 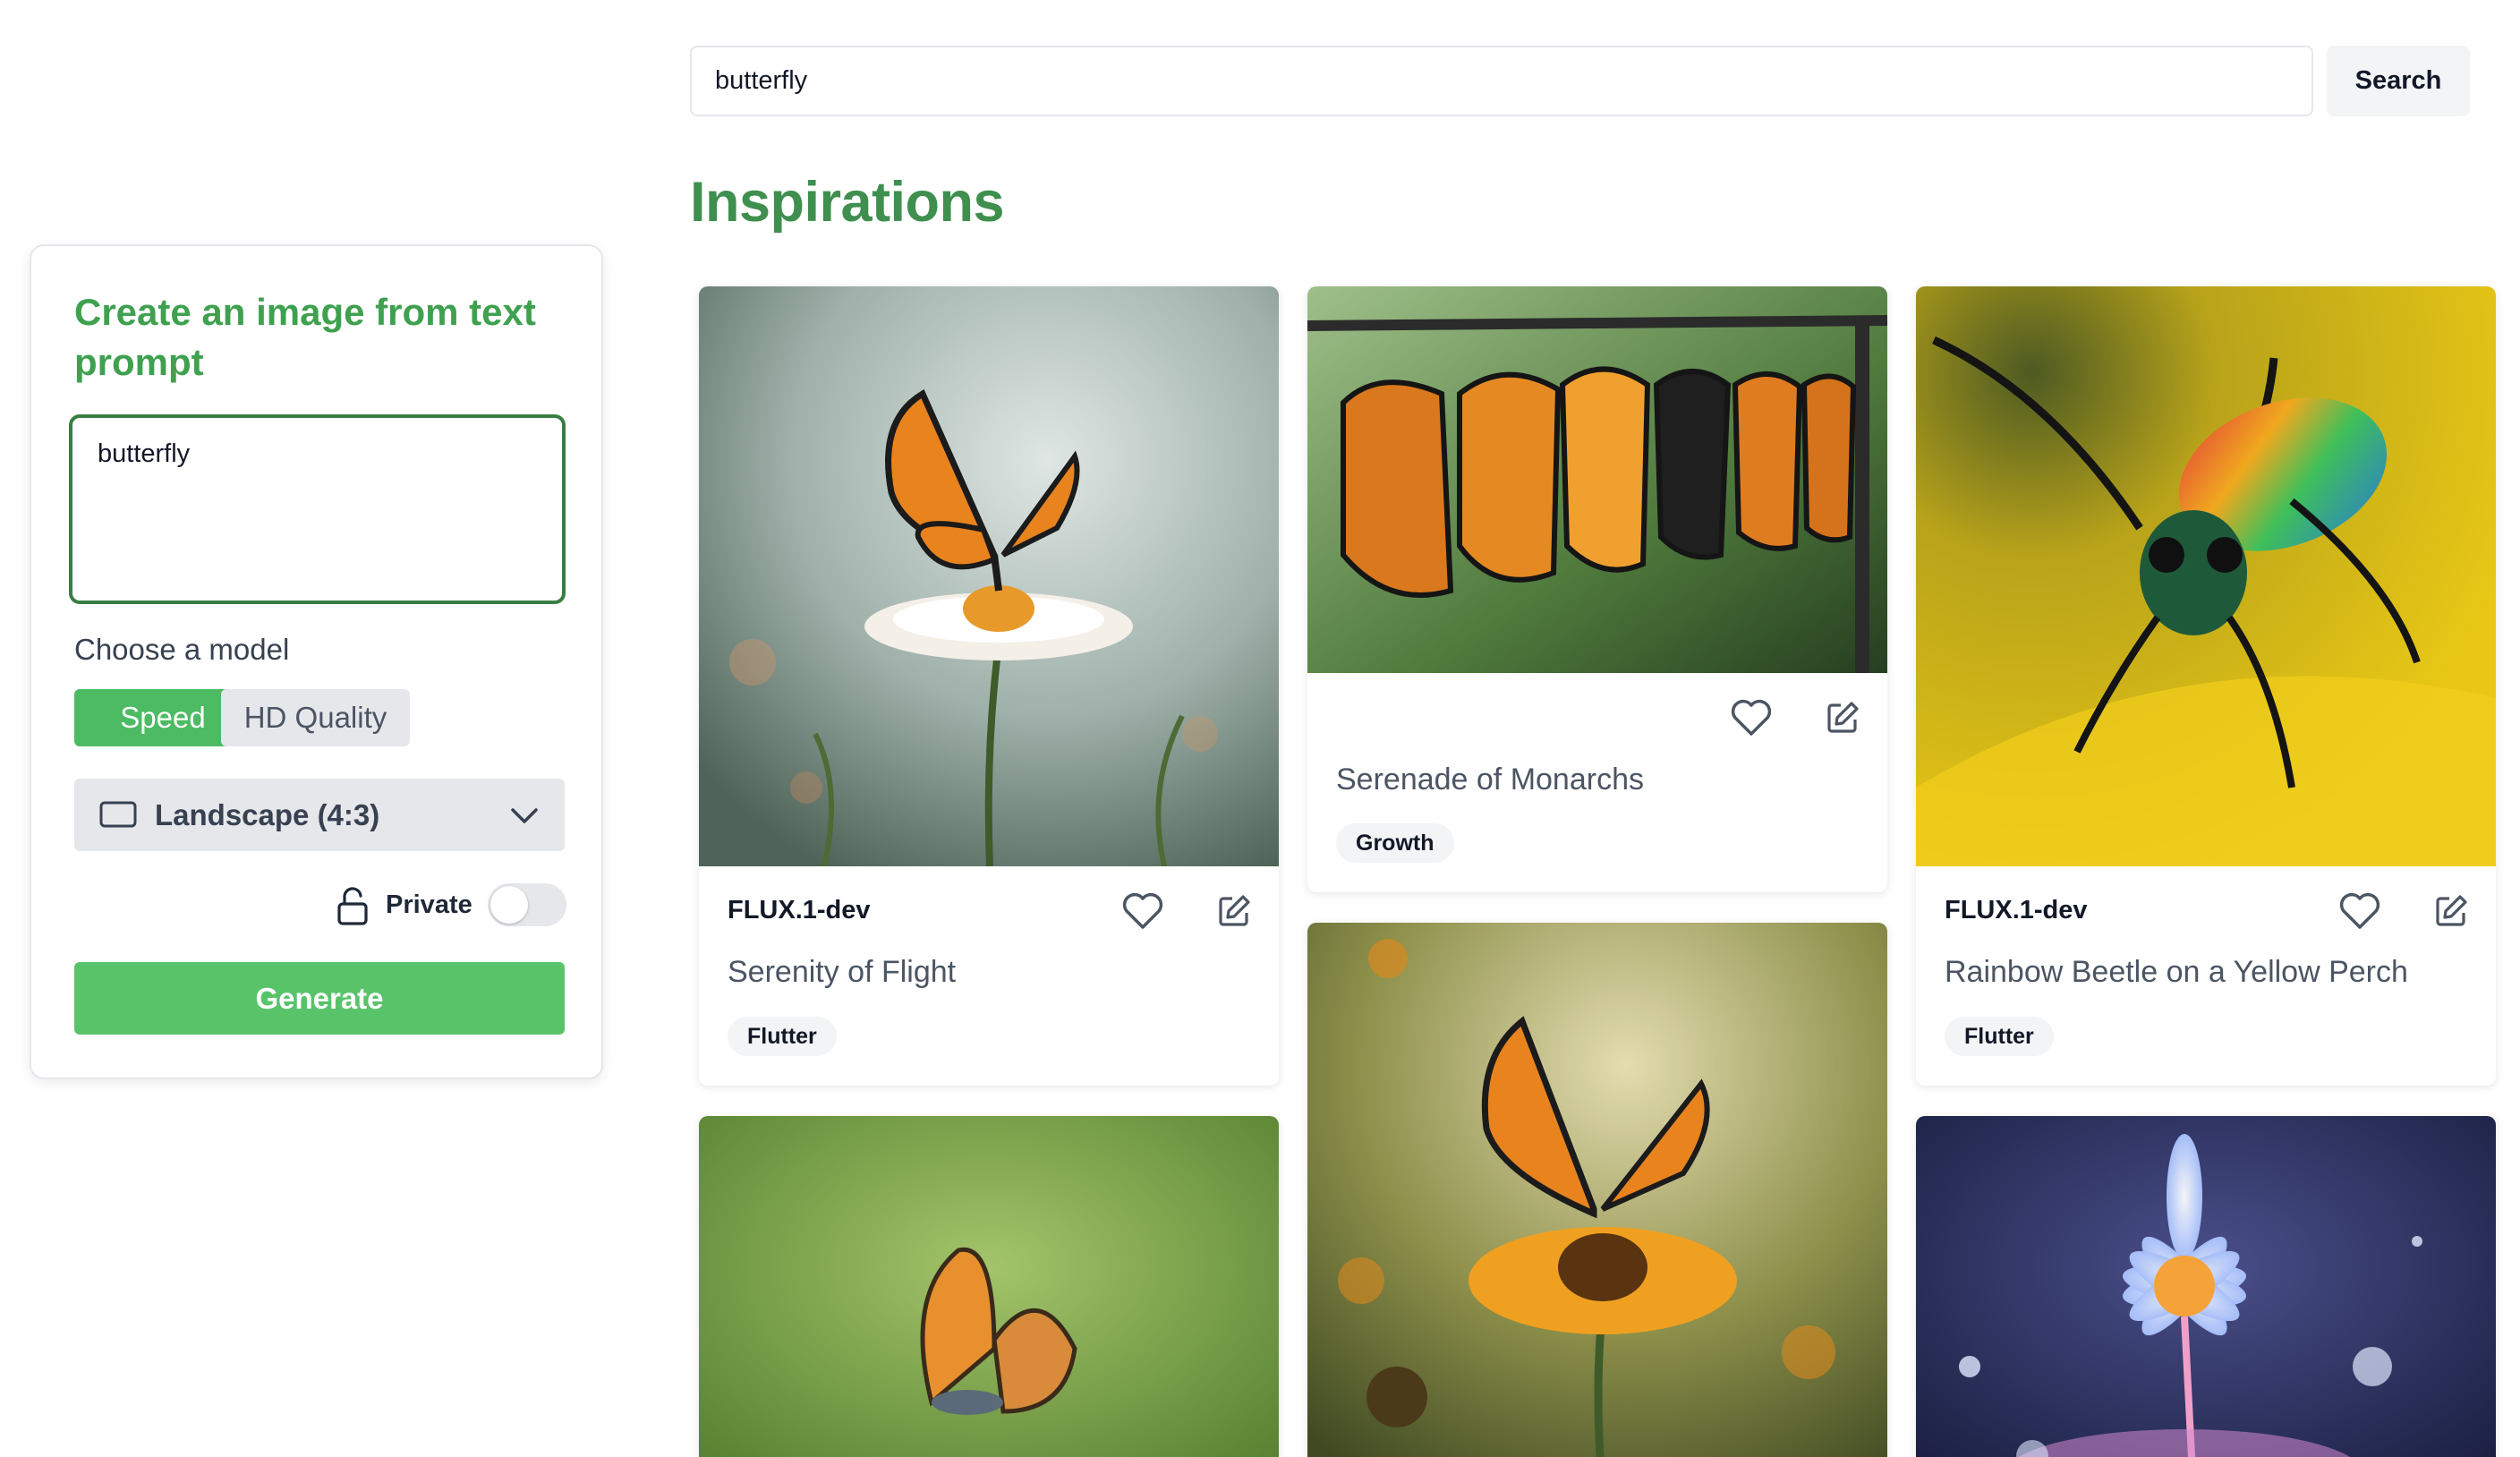 I want to click on gallery-card: Serenade of Monarchs Growth, so click(x=1597, y=589).